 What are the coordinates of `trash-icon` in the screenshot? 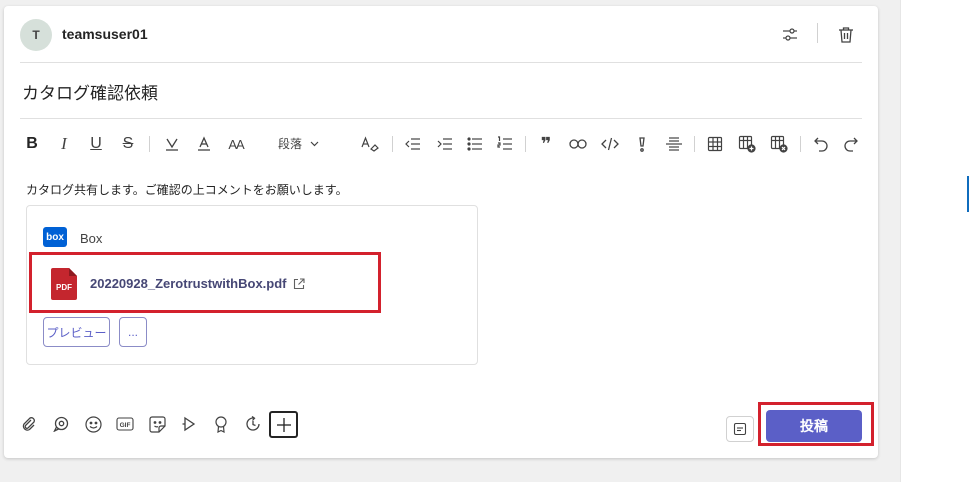 It's located at (846, 35).